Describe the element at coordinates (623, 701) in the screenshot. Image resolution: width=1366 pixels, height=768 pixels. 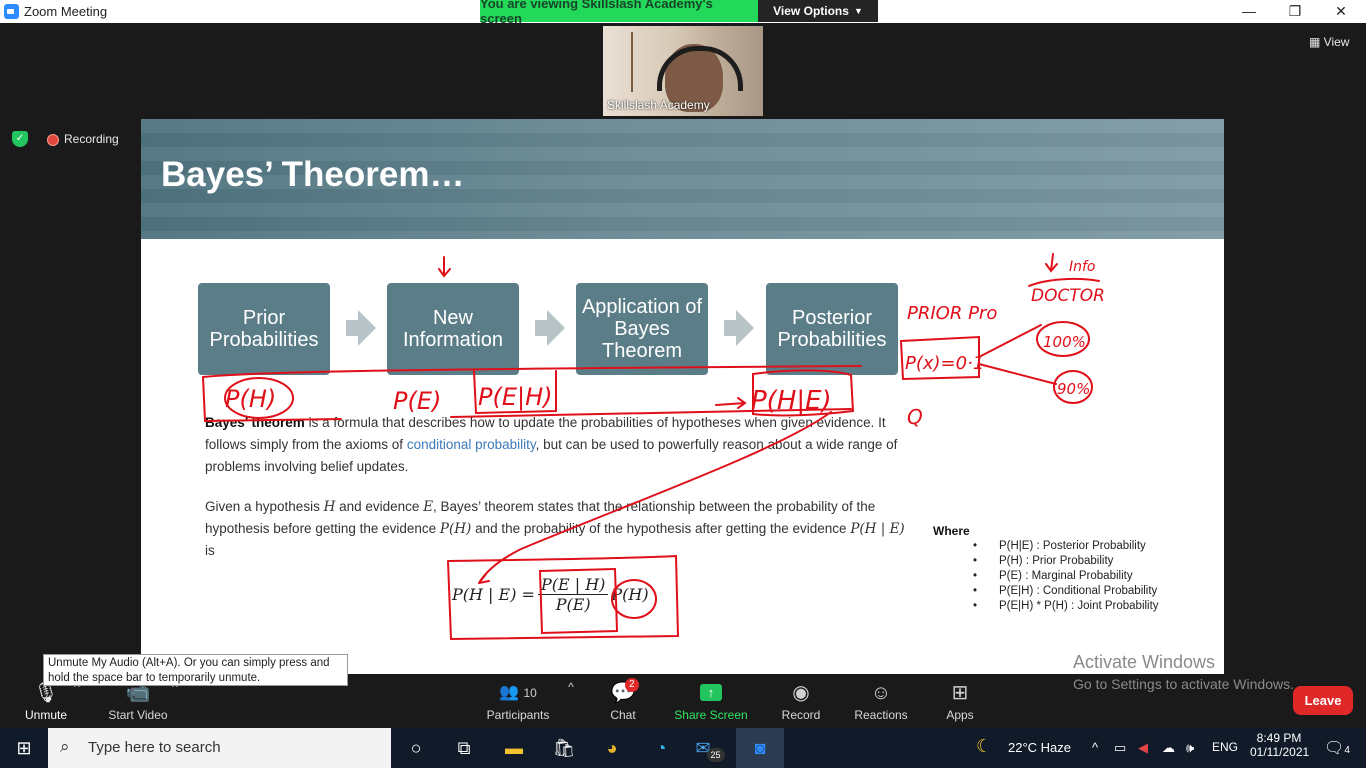
I see `chat-button: 💬 2 Chat` at that location.